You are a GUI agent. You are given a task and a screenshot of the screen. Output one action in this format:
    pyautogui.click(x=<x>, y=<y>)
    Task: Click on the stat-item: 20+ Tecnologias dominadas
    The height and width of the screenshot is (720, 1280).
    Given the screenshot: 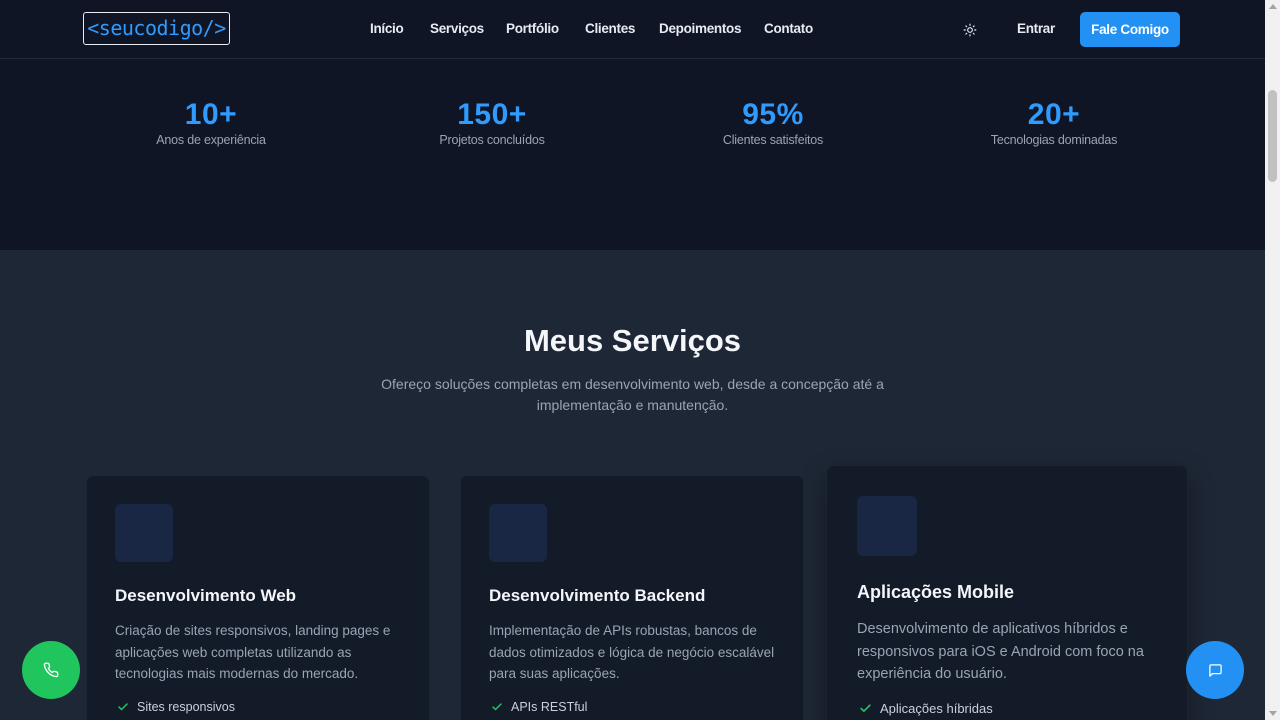 What is the action you would take?
    pyautogui.click(x=1054, y=122)
    